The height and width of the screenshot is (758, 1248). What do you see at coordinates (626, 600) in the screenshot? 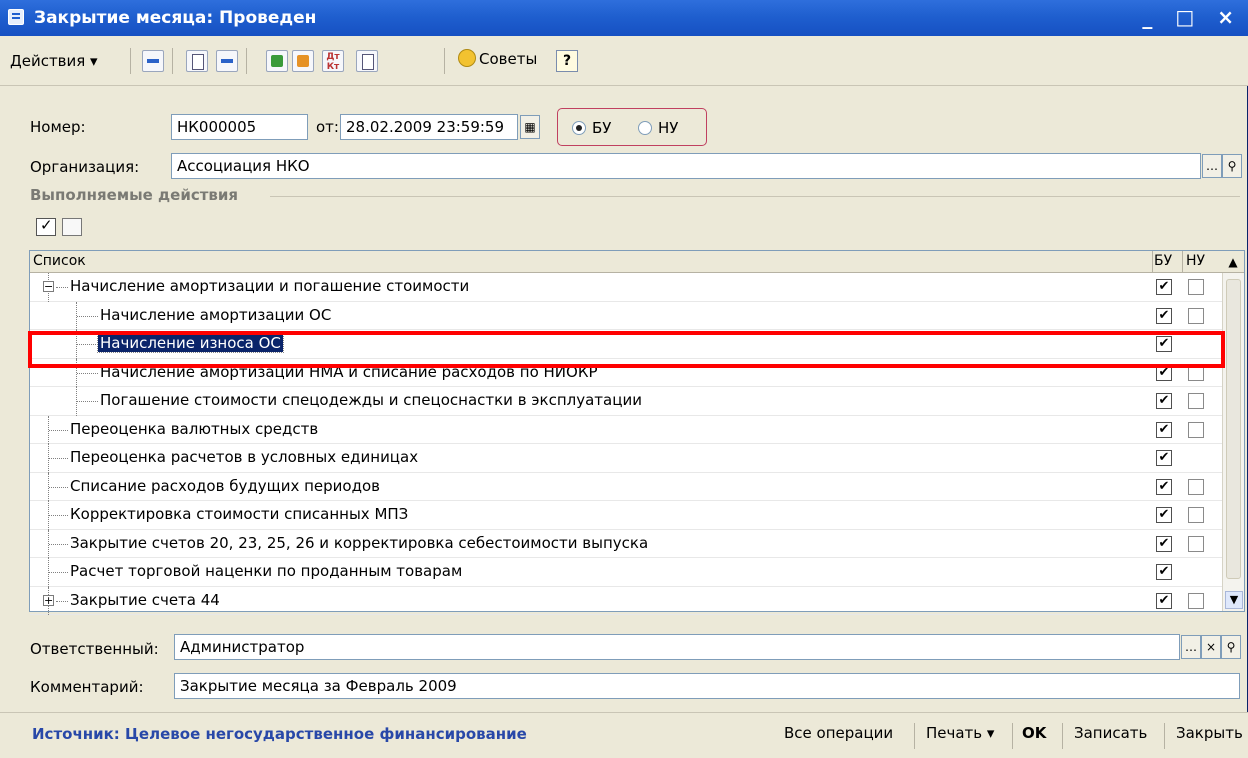
I see `table-row: + Закрытие счета 44 ✔` at bounding box center [626, 600].